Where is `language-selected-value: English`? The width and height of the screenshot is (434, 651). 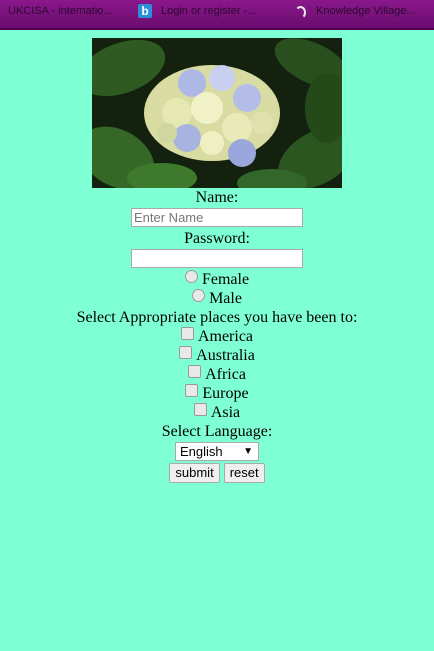 language-selected-value: English is located at coordinates (201, 451).